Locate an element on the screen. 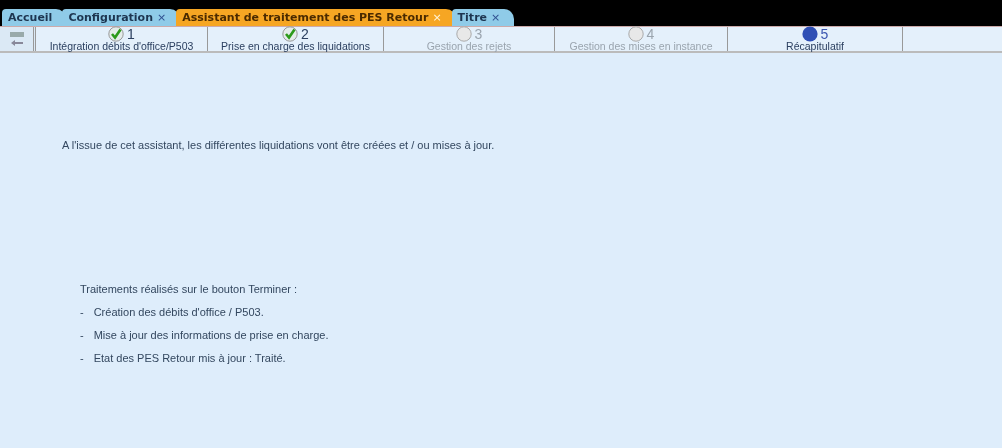 This screenshot has width=1002, height=448. actions-title: Traitements réalisés sur le bouton Terminer : is located at coordinates (189, 289).